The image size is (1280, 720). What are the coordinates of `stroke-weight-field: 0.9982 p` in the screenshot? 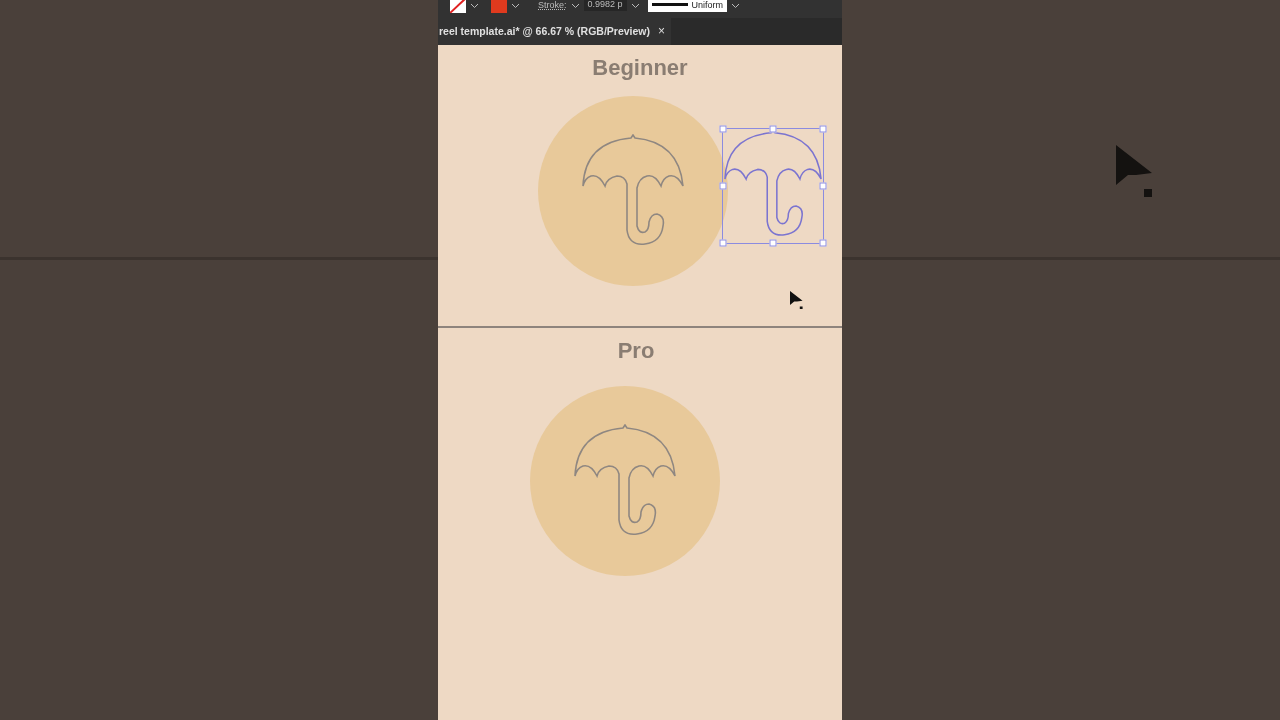 It's located at (605, 5).